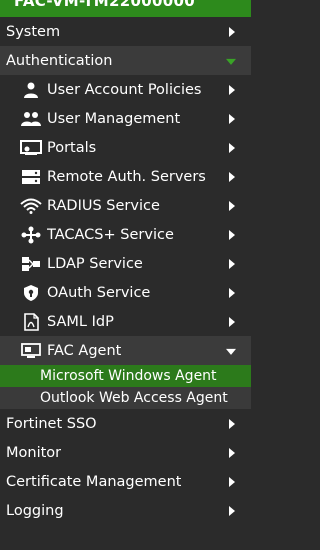  Describe the element at coordinates (94, 481) in the screenshot. I see `menu-certificate-management-label: Certificate Management` at that location.